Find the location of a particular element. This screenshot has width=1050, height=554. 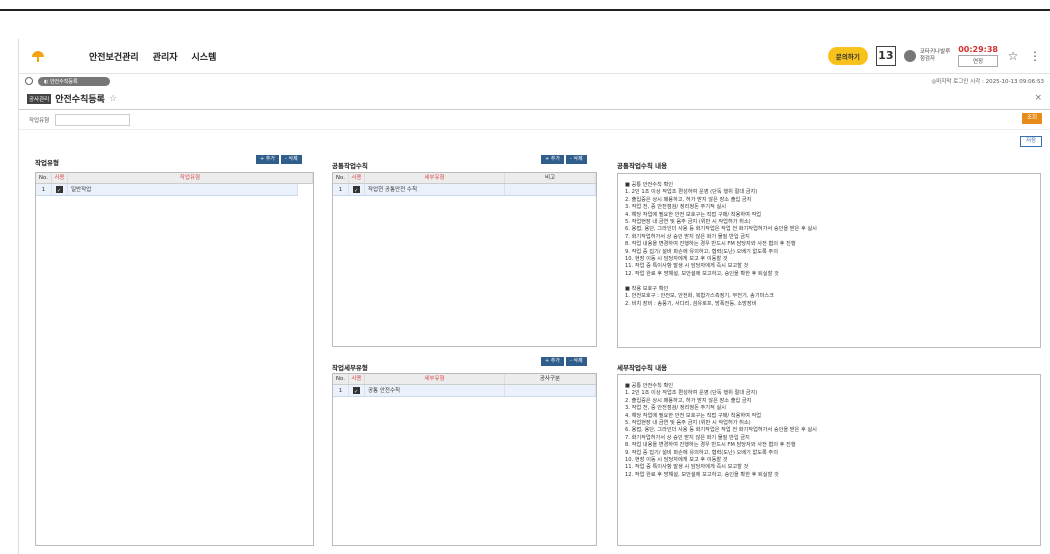

window-top-edge is located at coordinates (525, 5).